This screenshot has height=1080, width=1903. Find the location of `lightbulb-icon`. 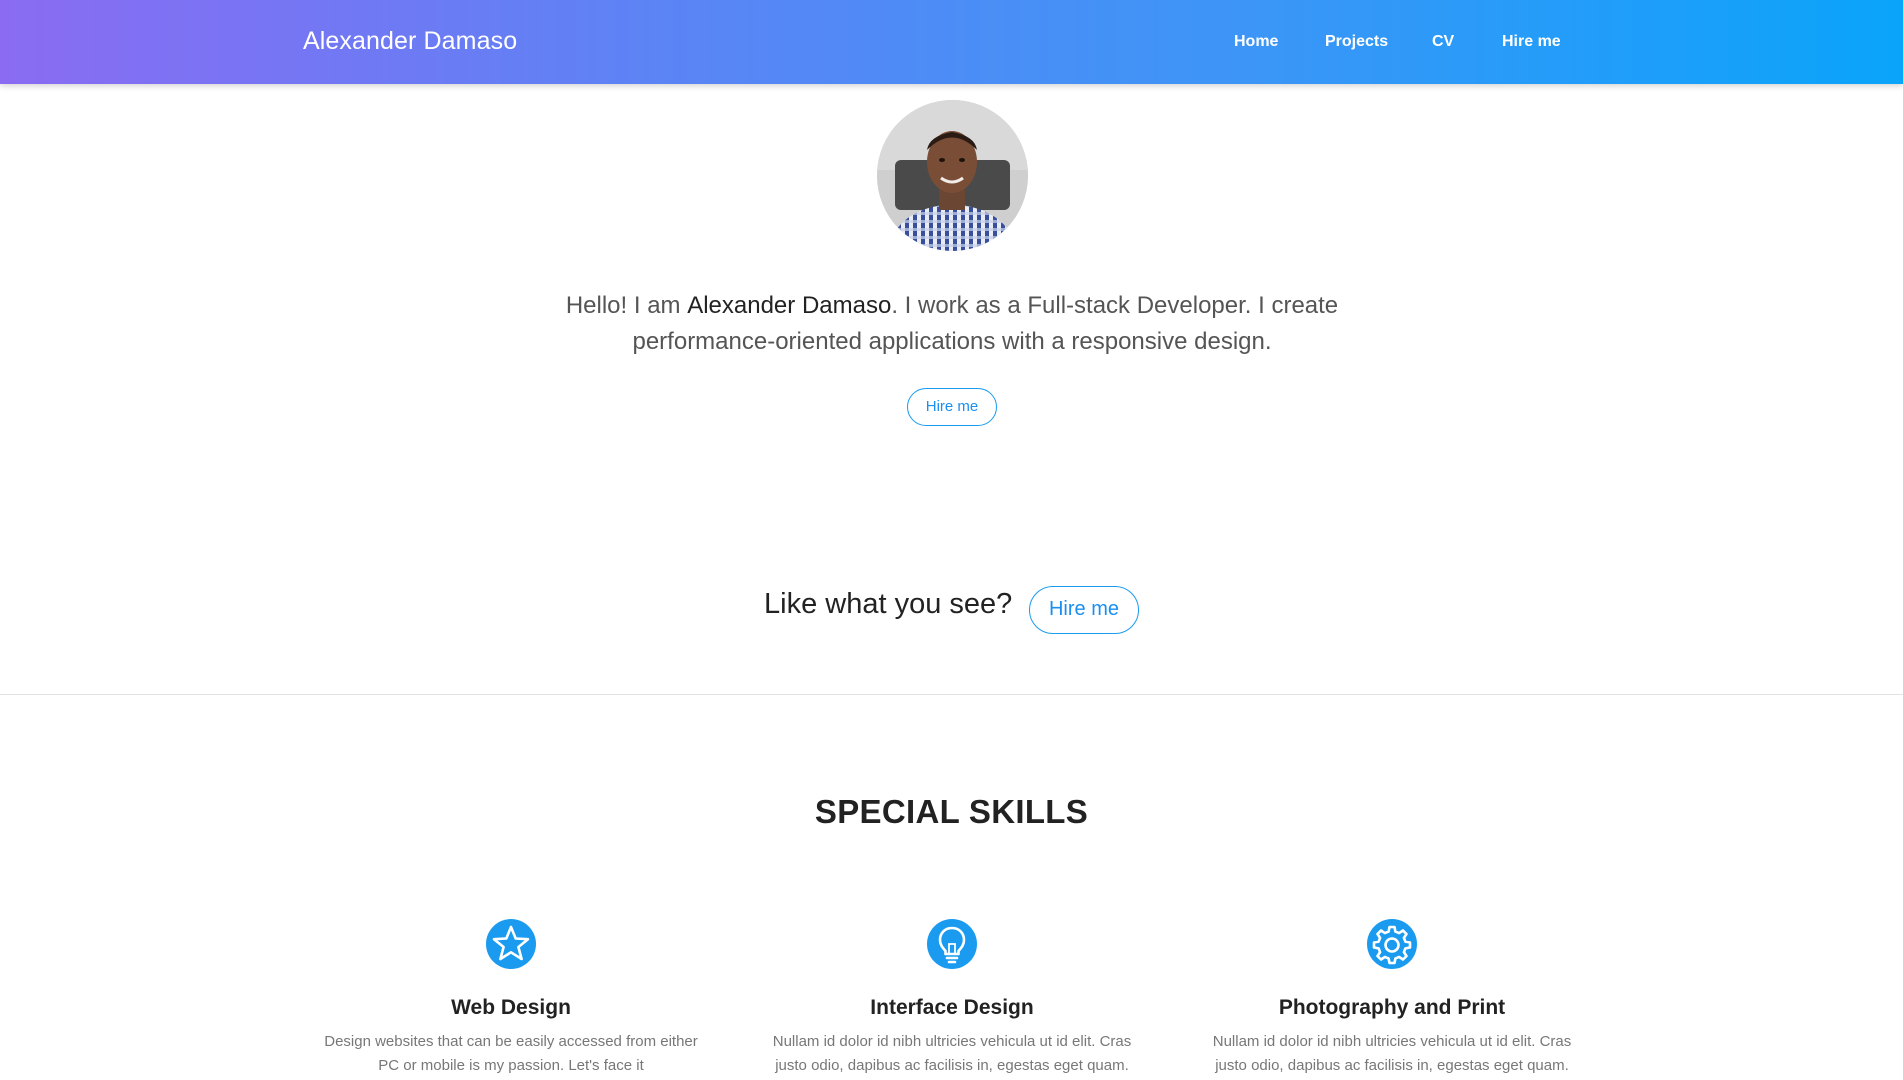

lightbulb-icon is located at coordinates (952, 944).